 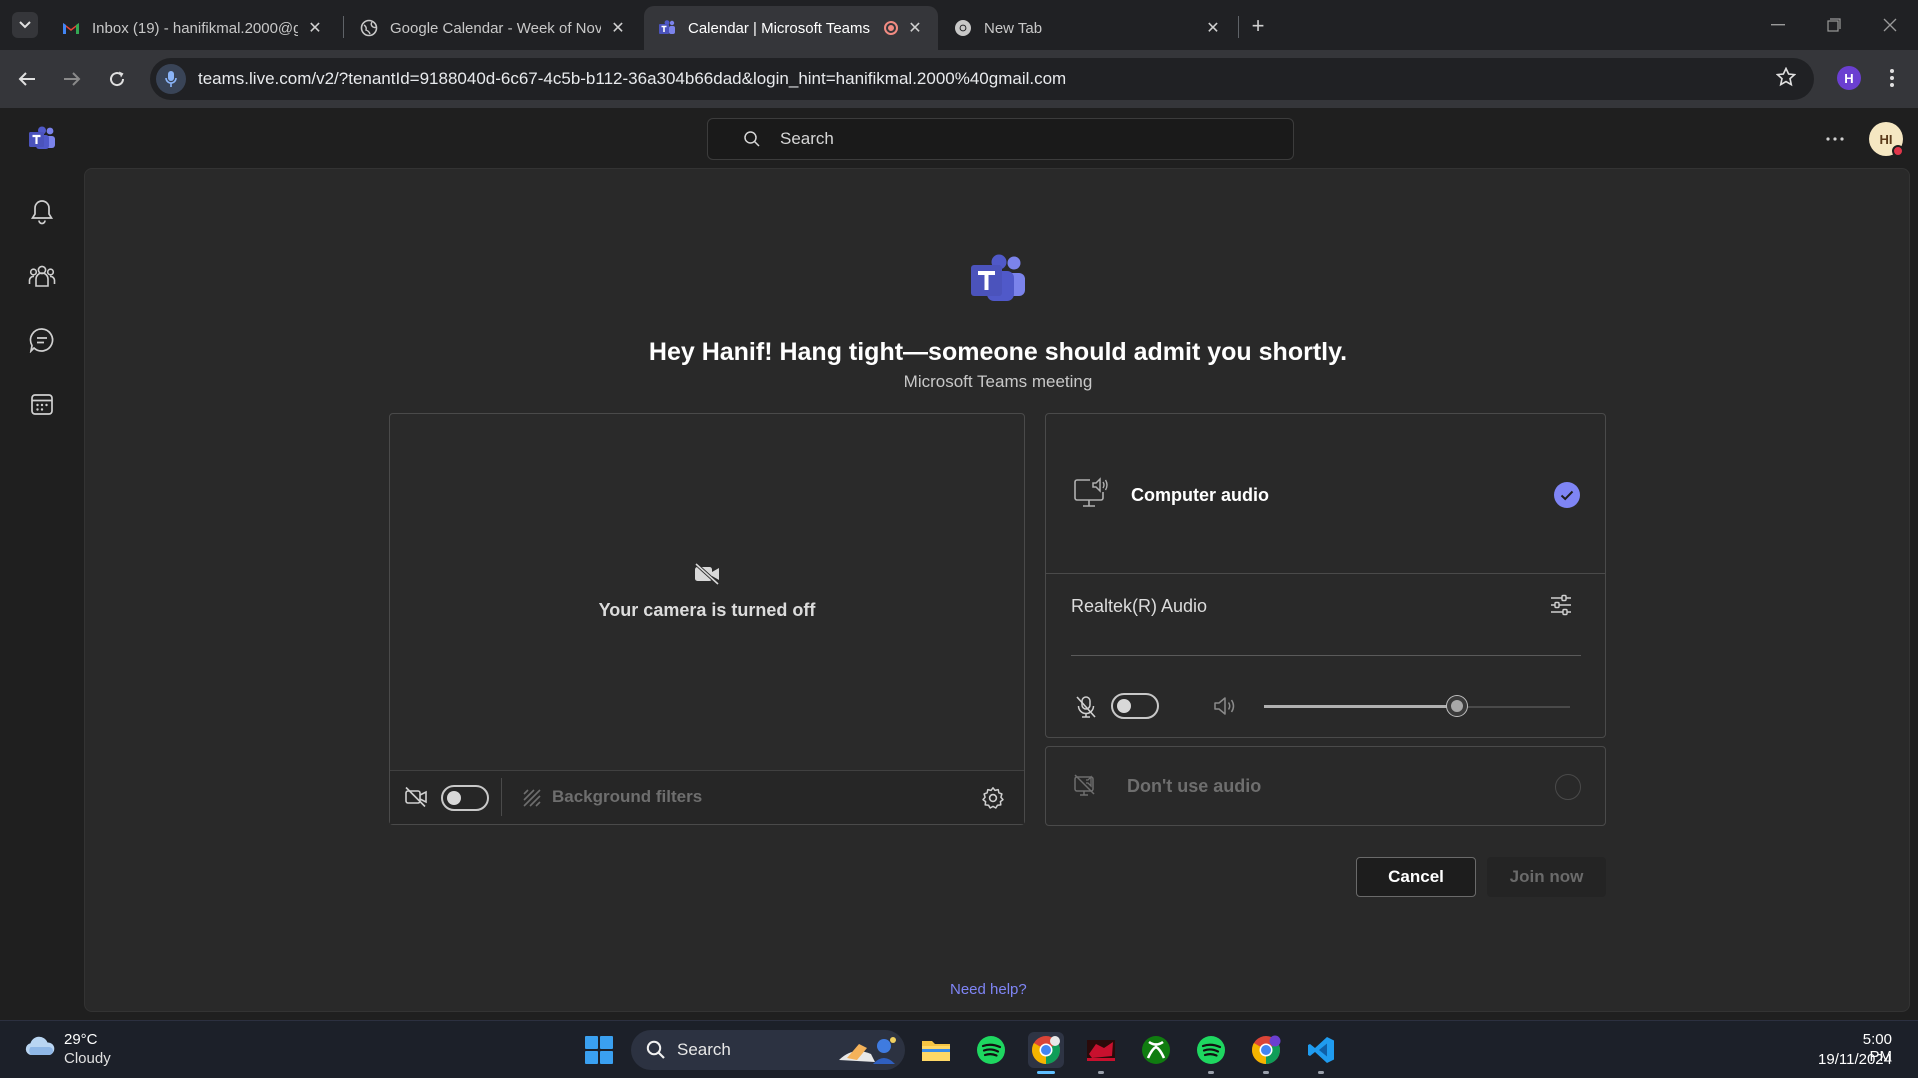 I want to click on communities-icon, so click(x=42, y=276).